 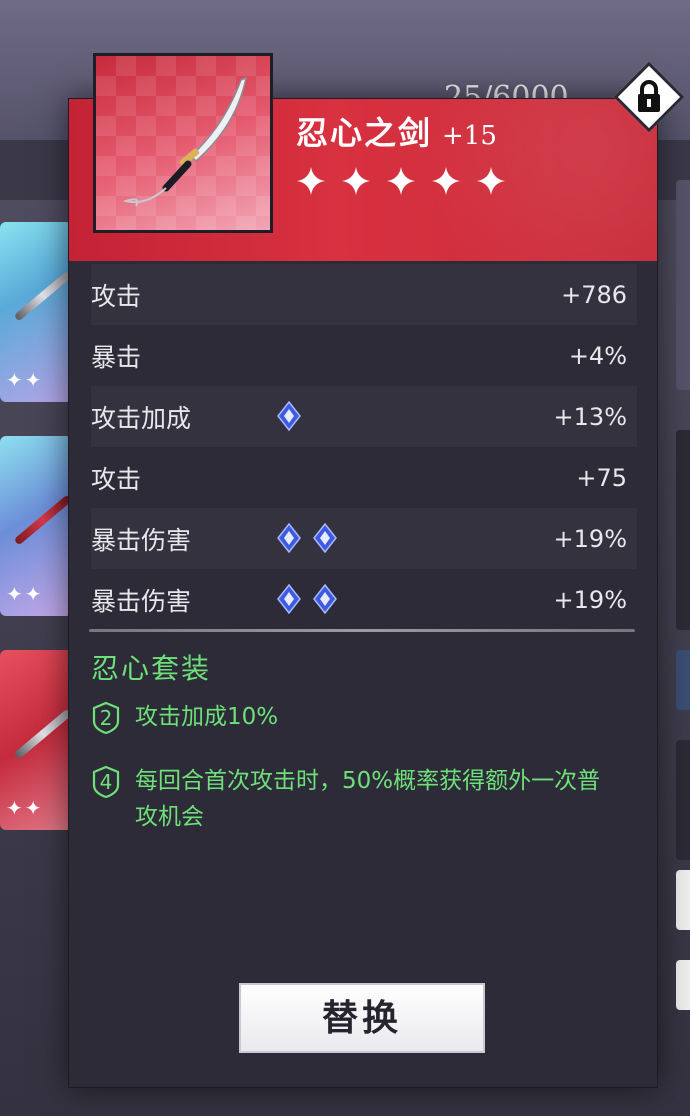 What do you see at coordinates (207, 717) in the screenshot?
I see `set-bonus-text: 攻击加成10%` at bounding box center [207, 717].